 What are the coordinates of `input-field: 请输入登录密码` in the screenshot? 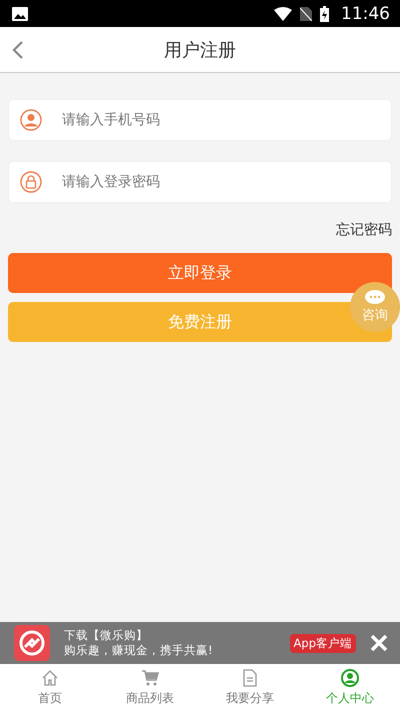 It's located at (200, 182).